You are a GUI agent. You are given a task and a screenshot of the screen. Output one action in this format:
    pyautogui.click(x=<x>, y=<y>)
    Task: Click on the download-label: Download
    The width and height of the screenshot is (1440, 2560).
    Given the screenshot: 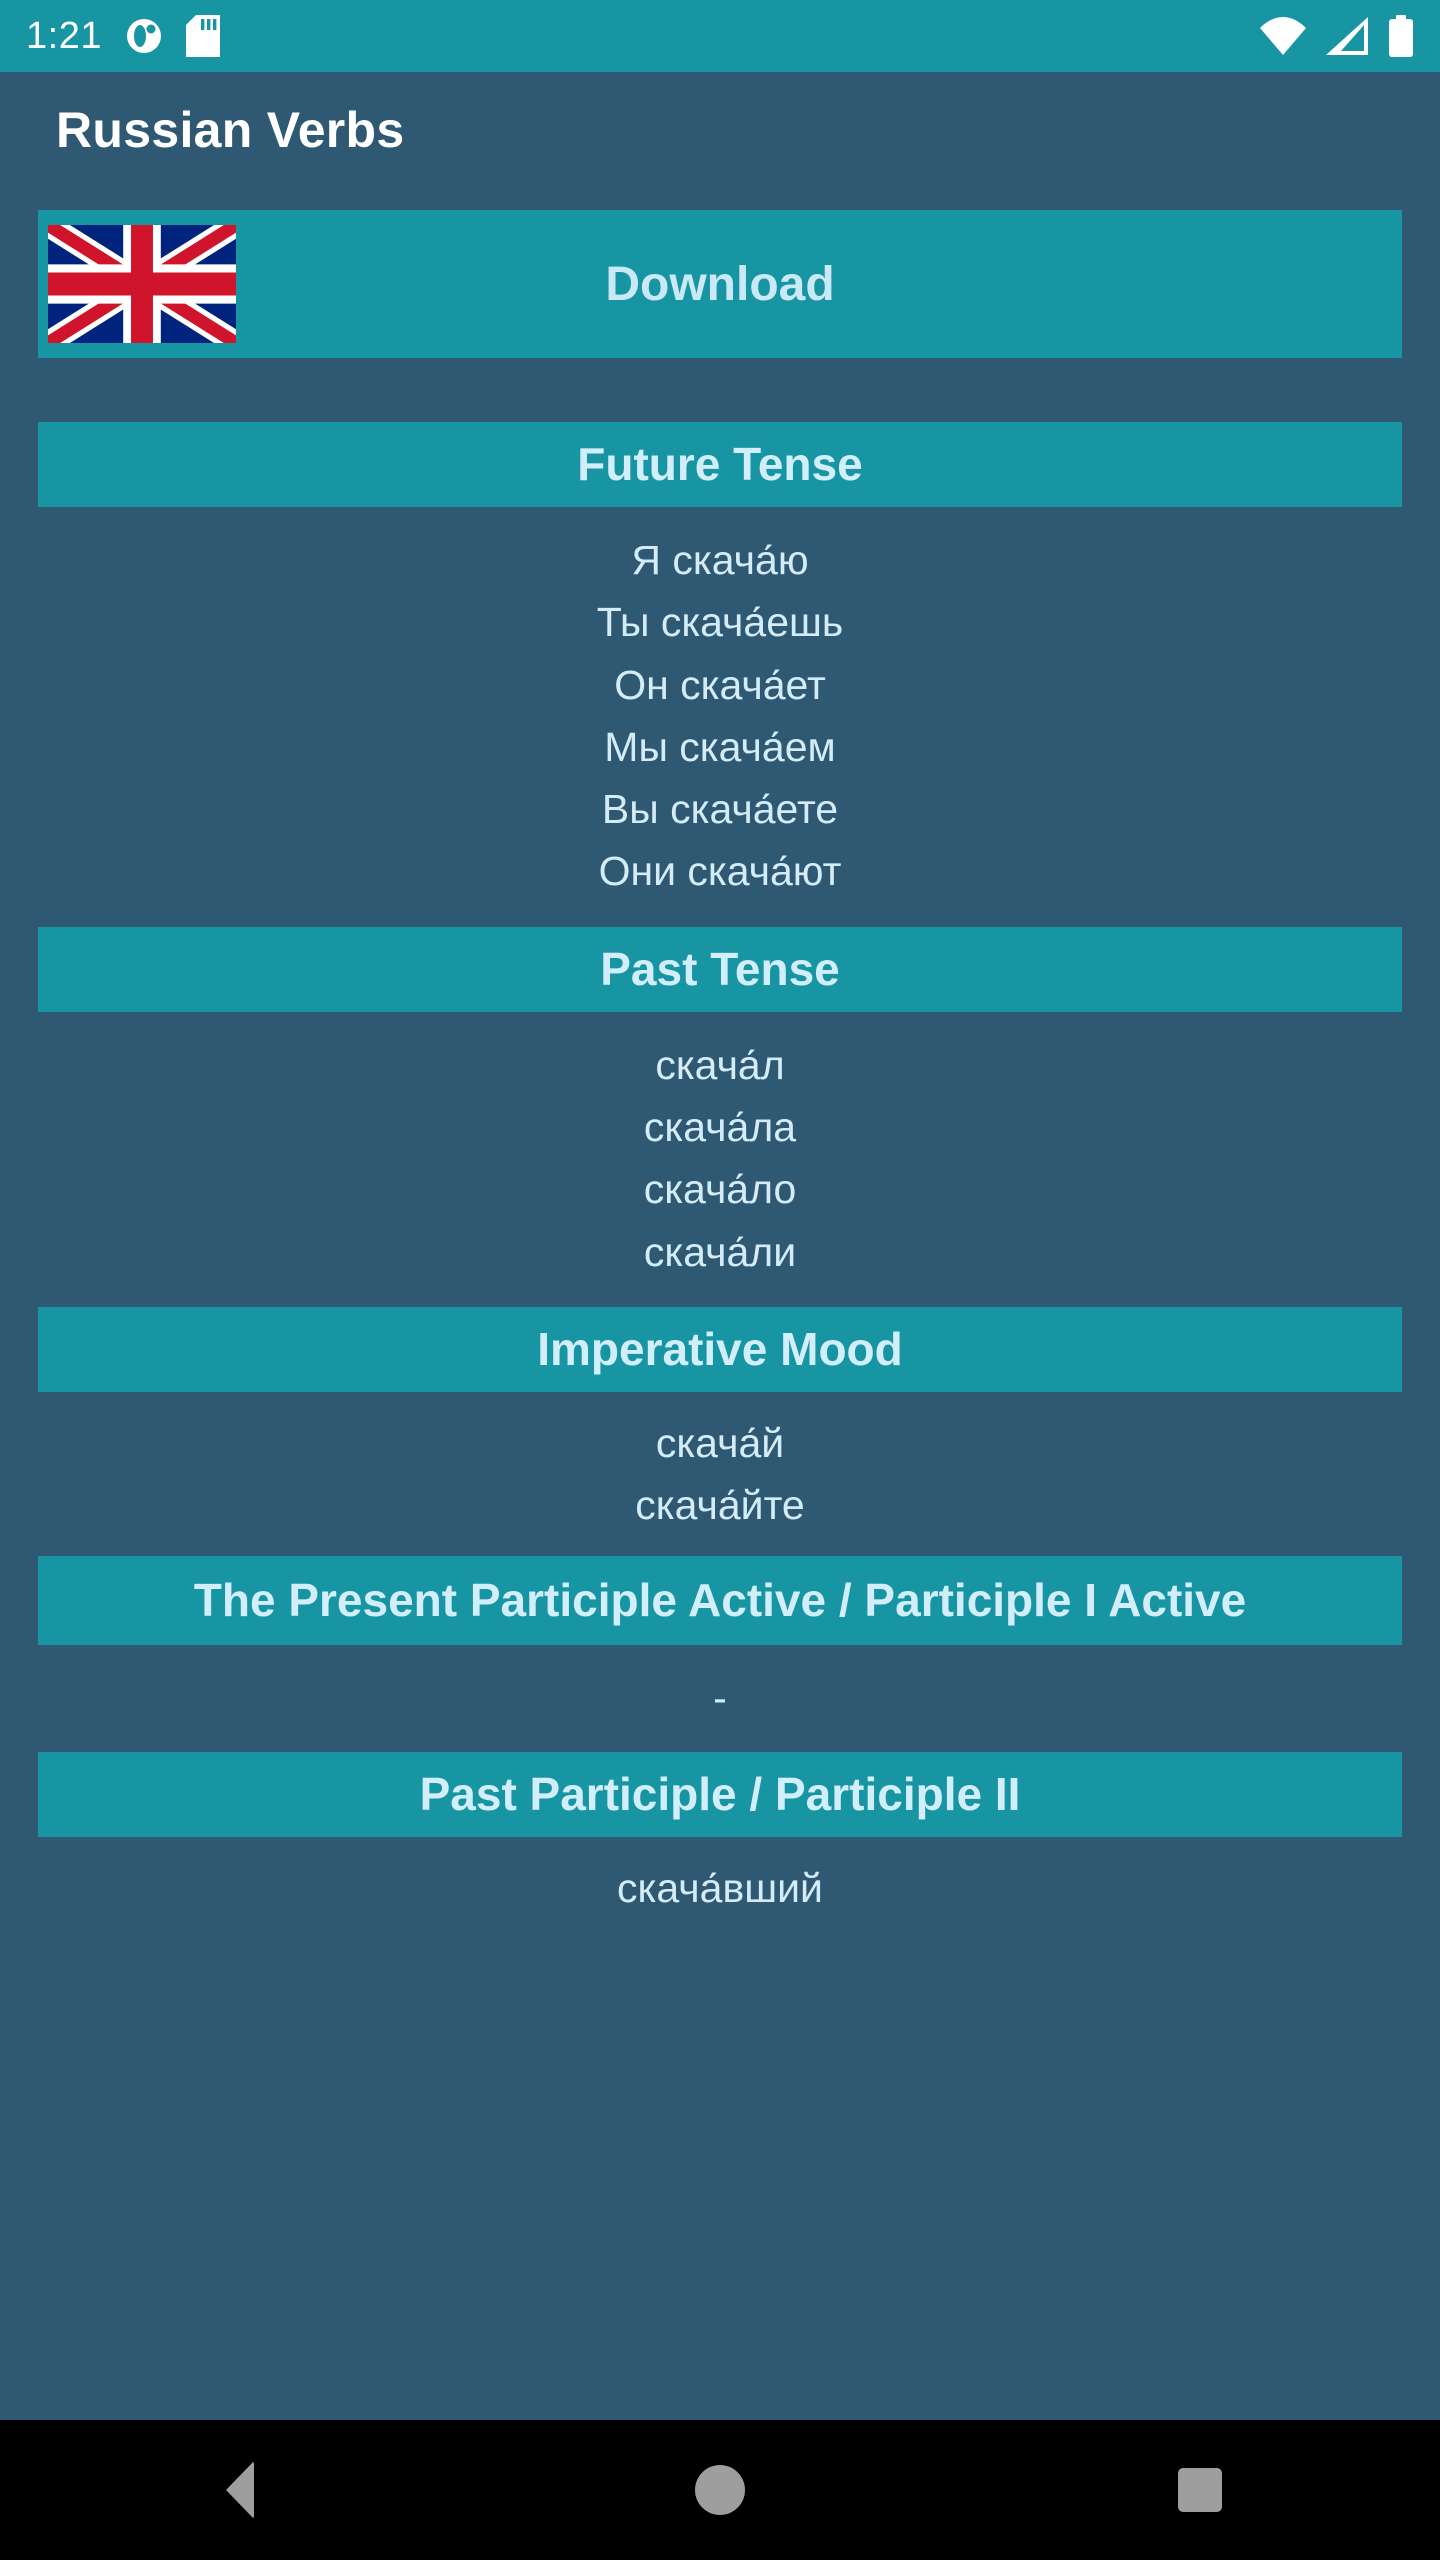 What is the action you would take?
    pyautogui.click(x=720, y=284)
    